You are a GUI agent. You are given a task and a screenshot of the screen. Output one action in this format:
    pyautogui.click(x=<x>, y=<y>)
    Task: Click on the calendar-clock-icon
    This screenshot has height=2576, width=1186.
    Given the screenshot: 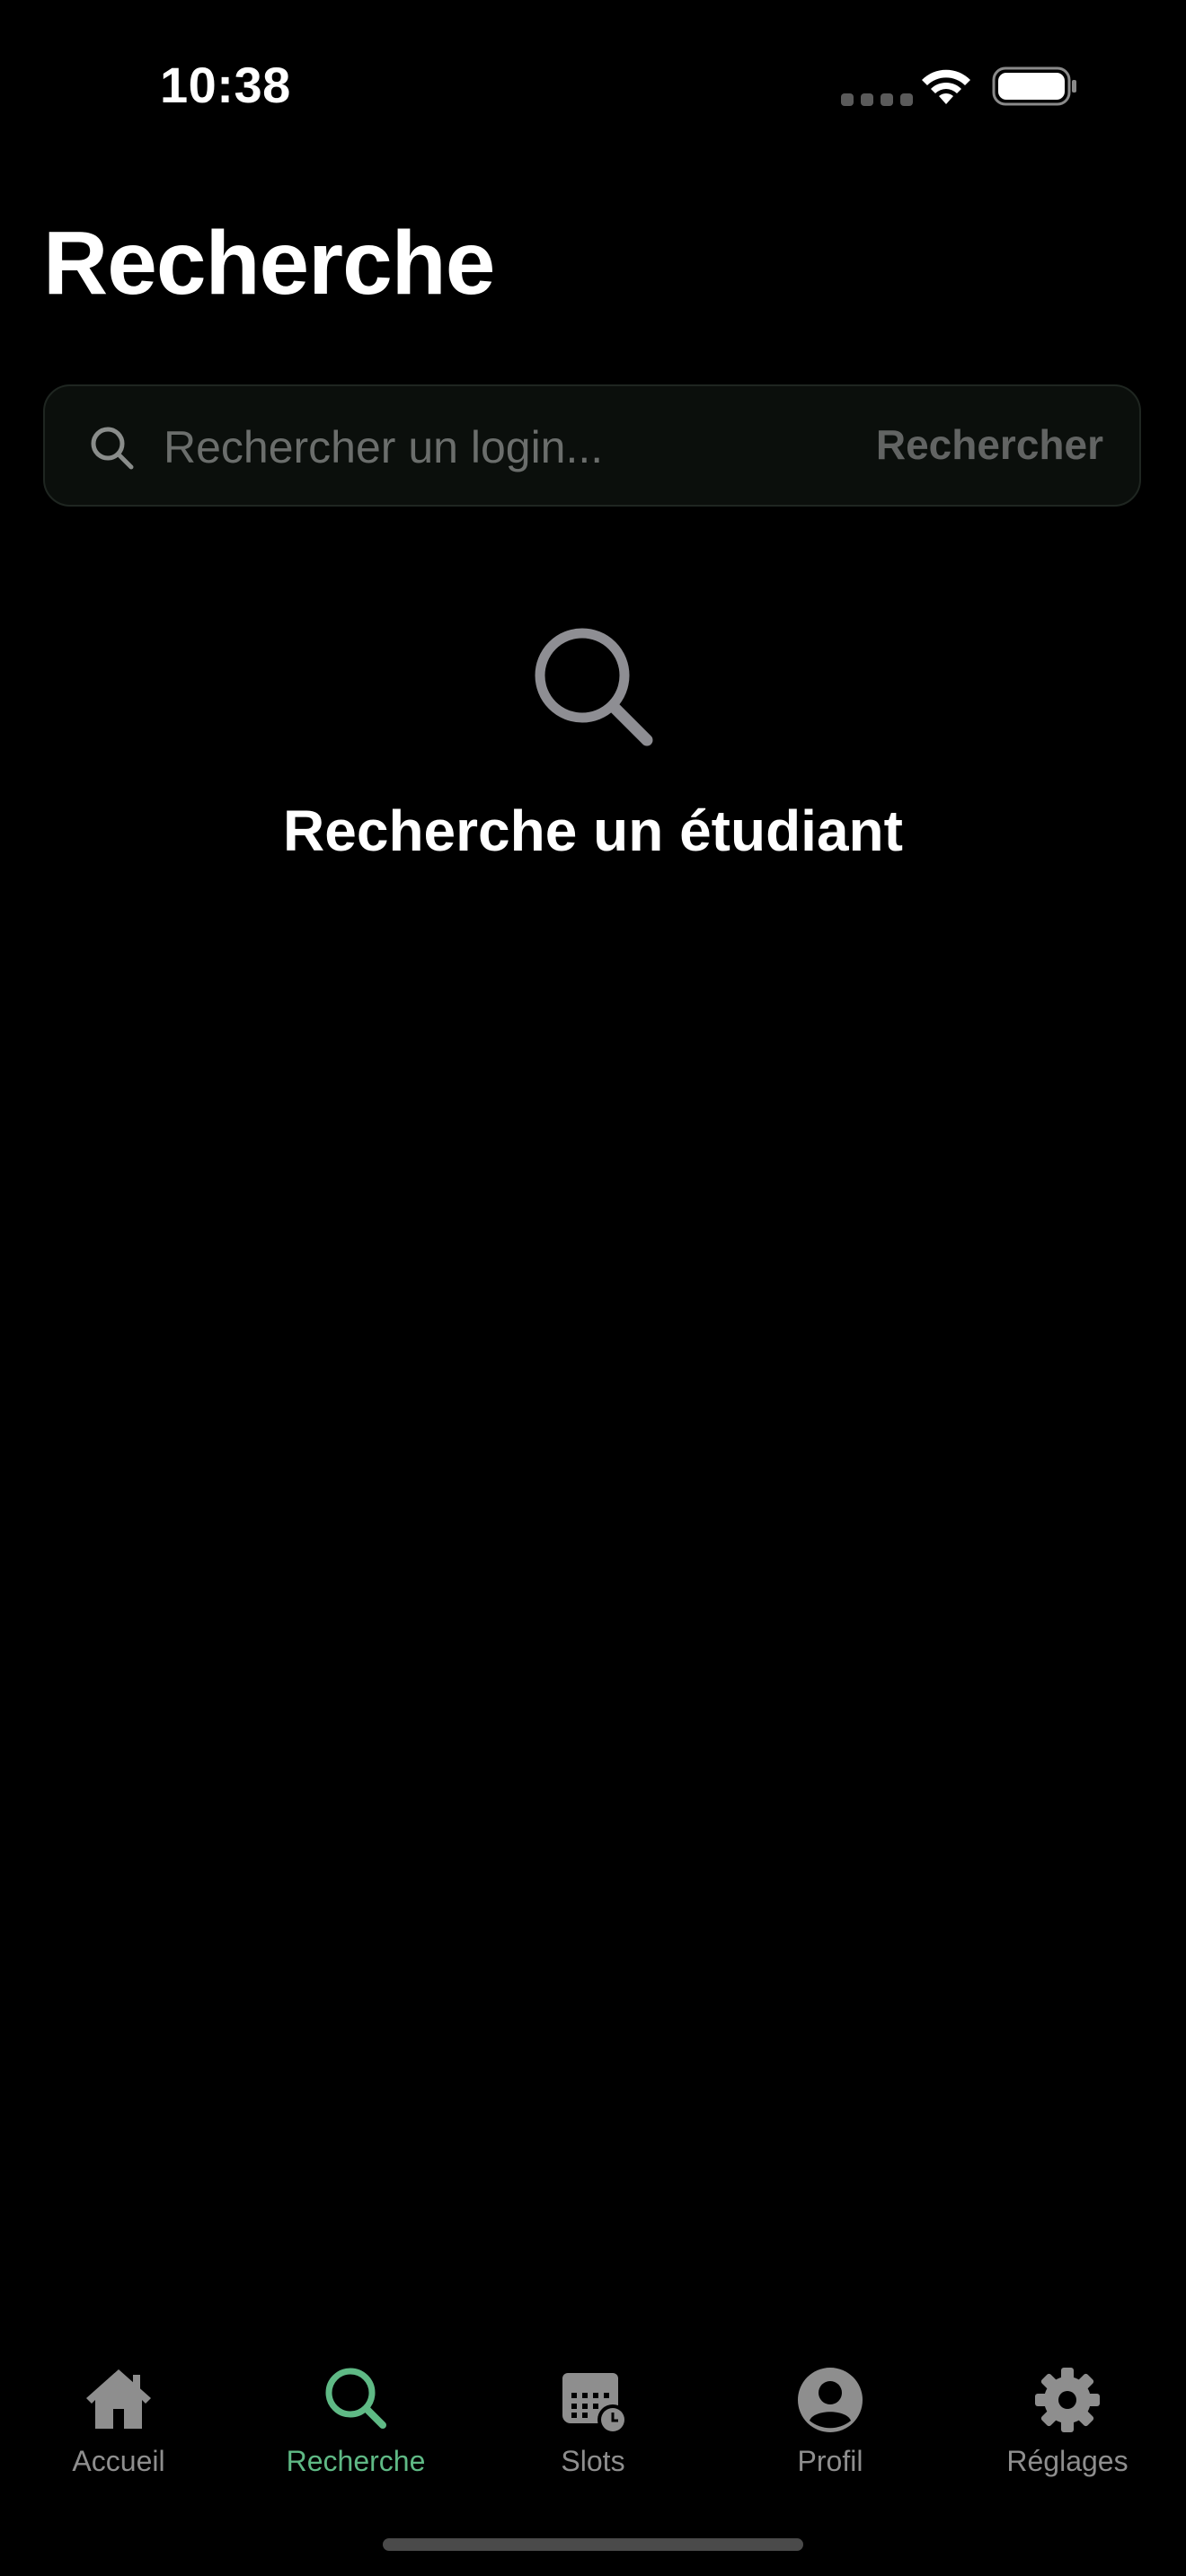 What is the action you would take?
    pyautogui.click(x=595, y=2404)
    